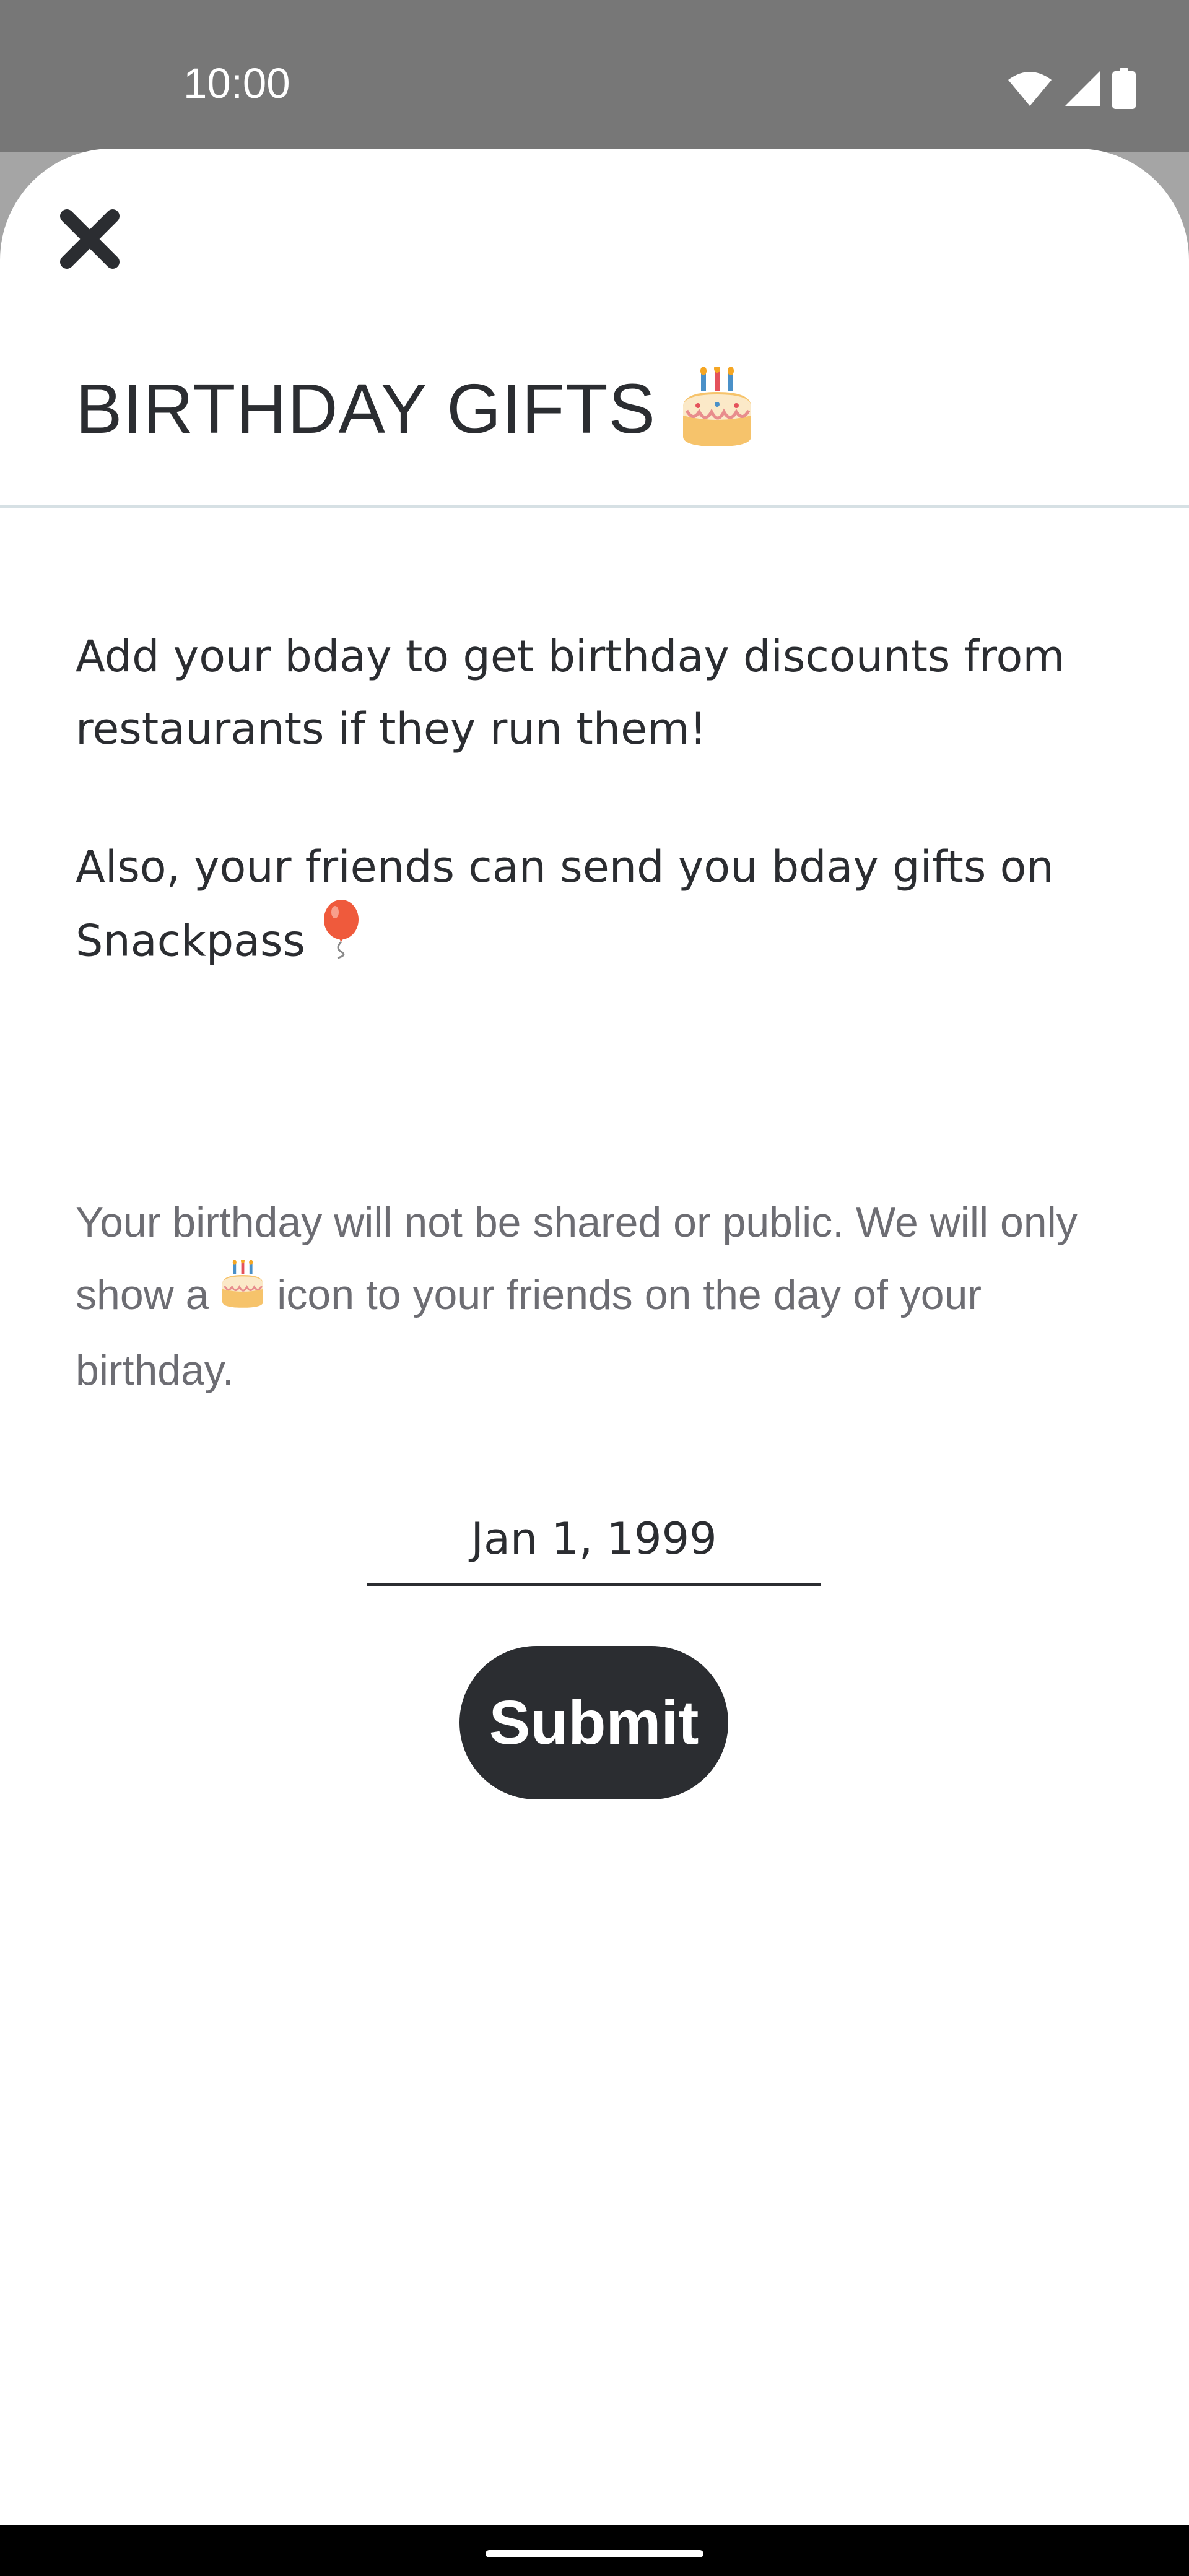 This screenshot has height=2576, width=1189. I want to click on status-time: 10:00, so click(236, 83).